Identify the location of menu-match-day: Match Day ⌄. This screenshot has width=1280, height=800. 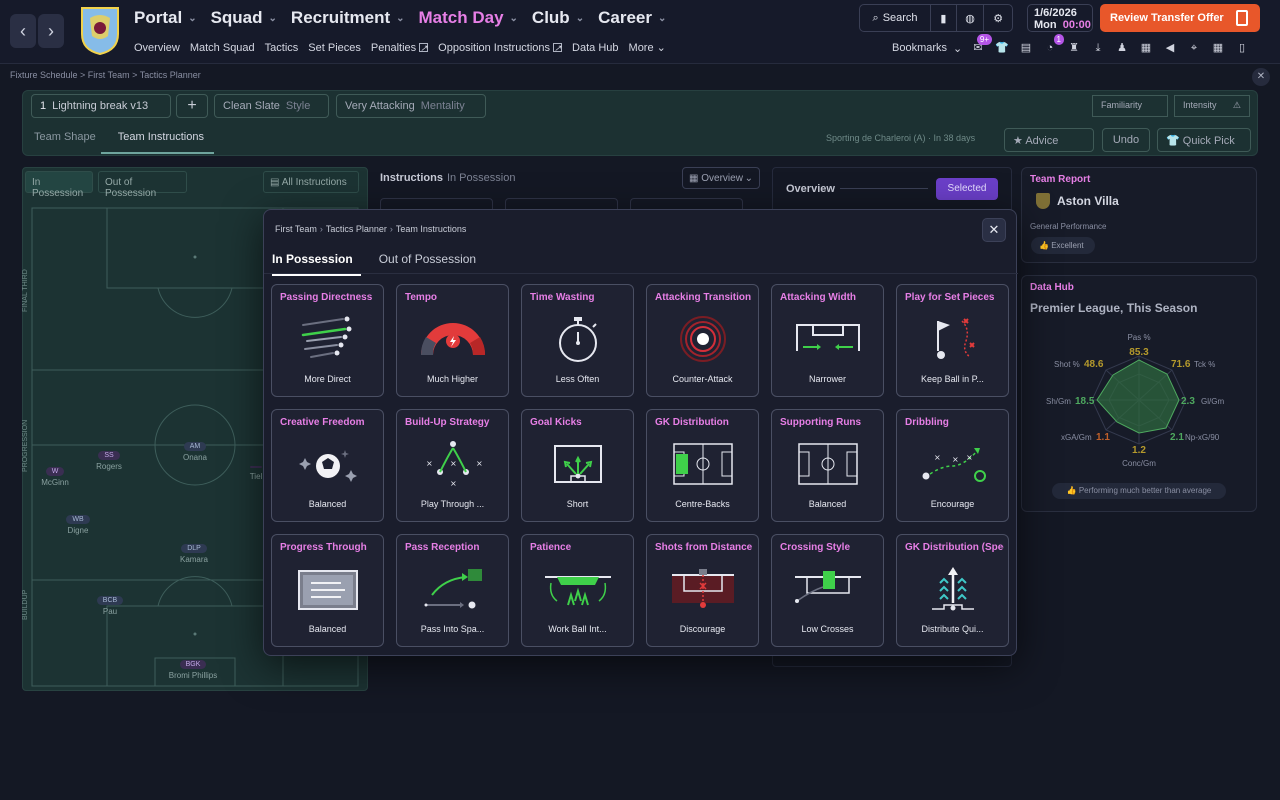
(468, 18).